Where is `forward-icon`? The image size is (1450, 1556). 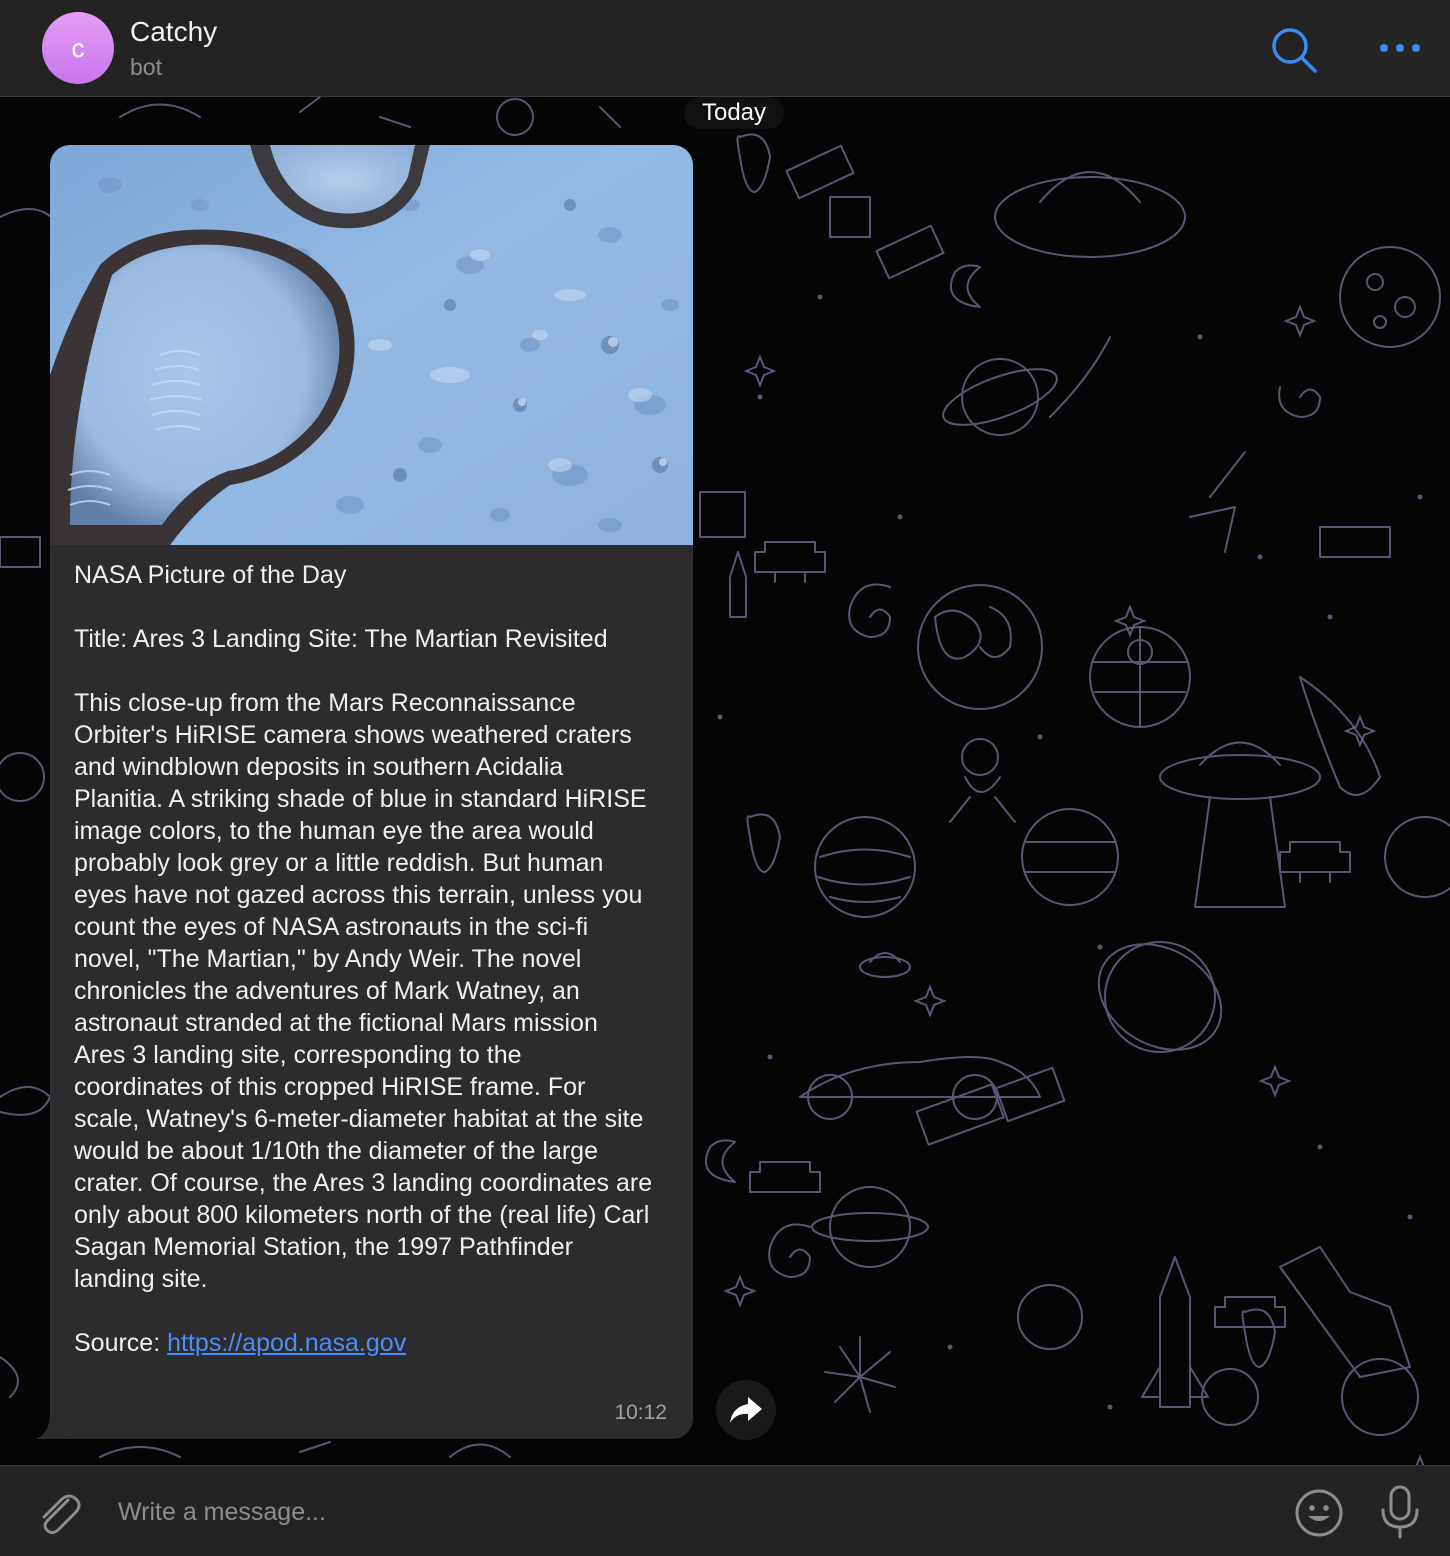
forward-icon is located at coordinates (746, 1410).